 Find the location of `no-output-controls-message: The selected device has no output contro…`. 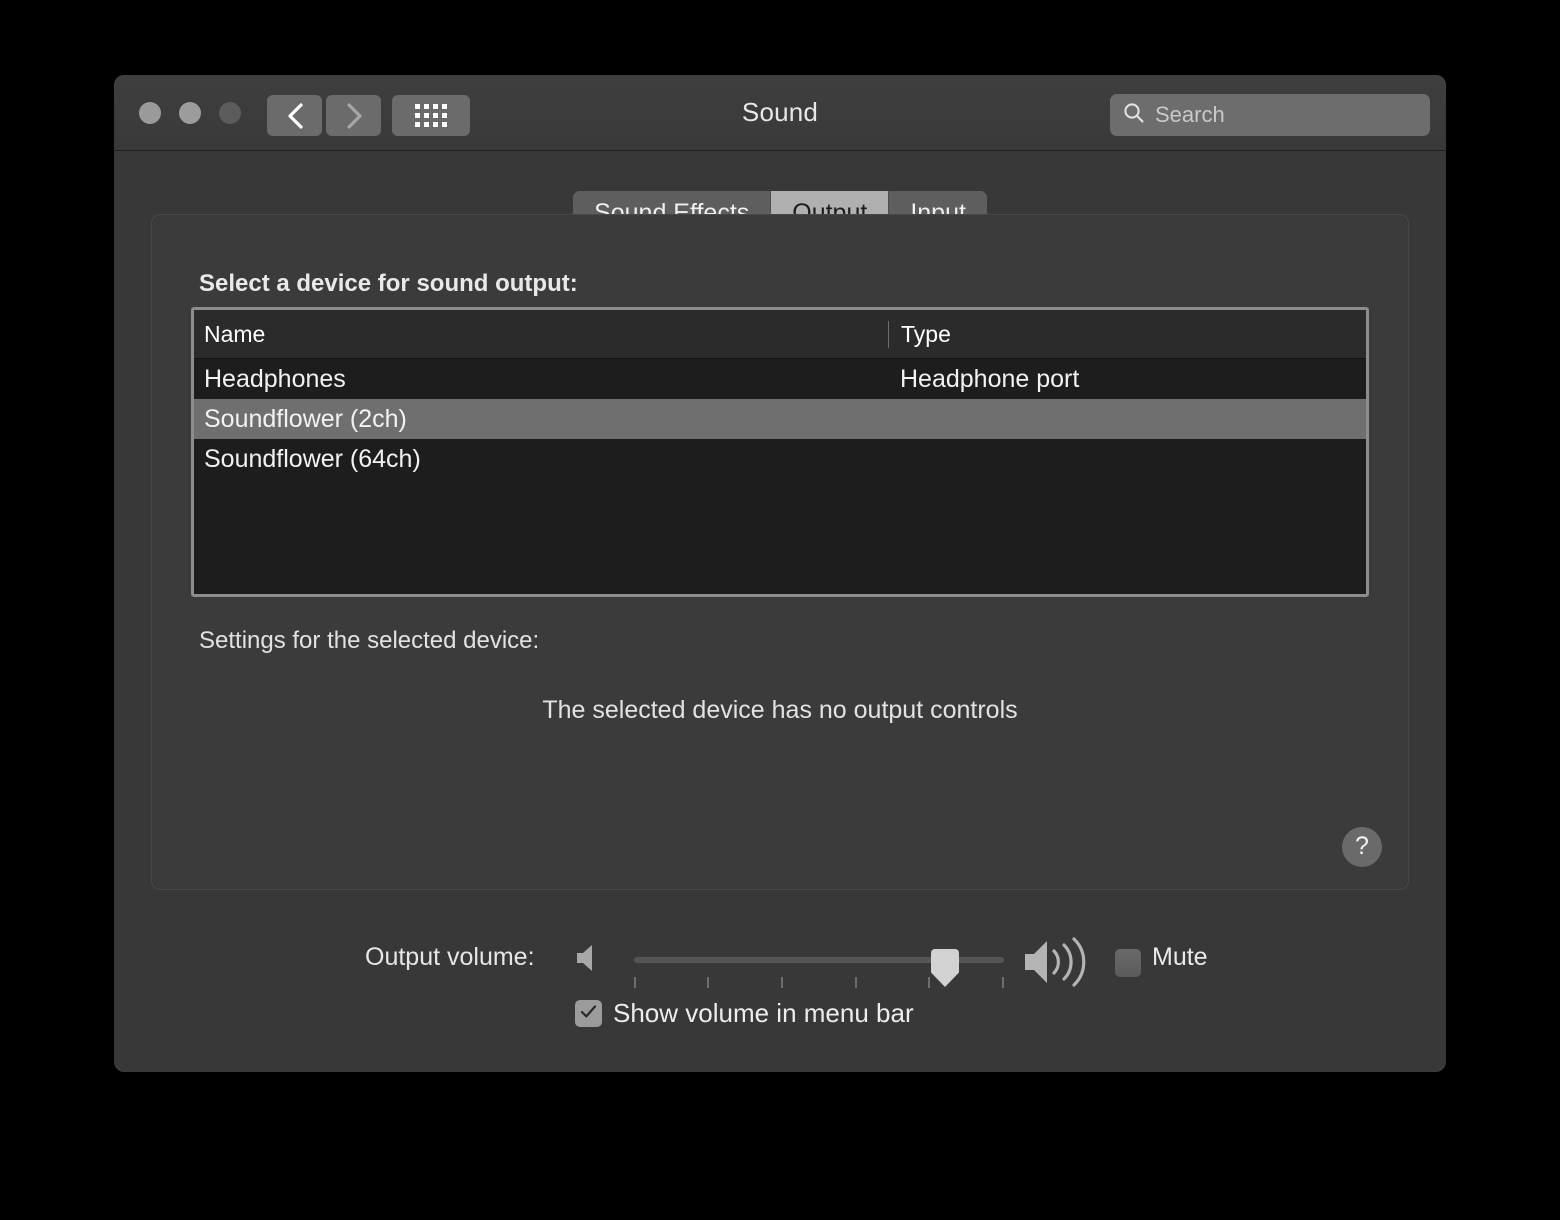

no-output-controls-message: The selected device has no output contro… is located at coordinates (780, 710).